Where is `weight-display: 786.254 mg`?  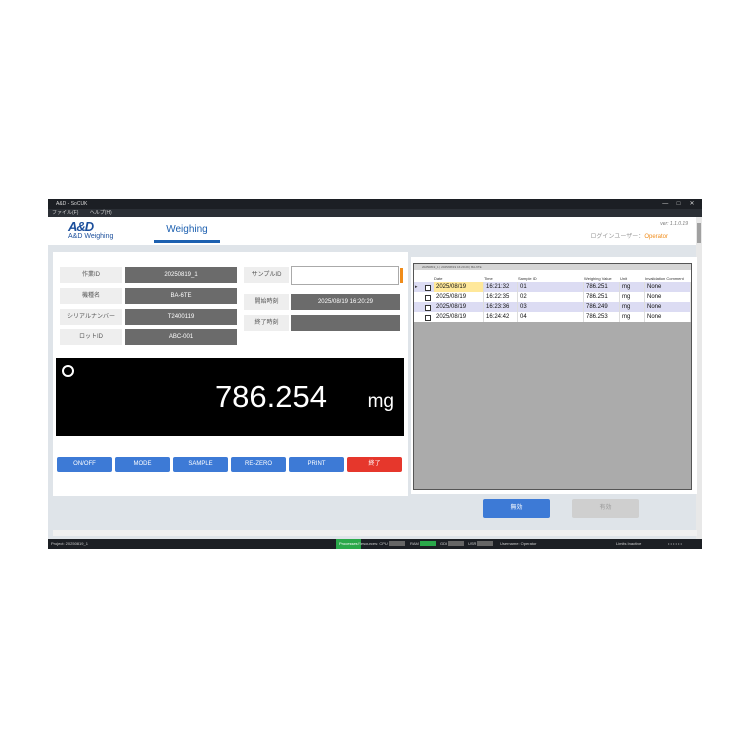
weight-display: 786.254 mg is located at coordinates (230, 397).